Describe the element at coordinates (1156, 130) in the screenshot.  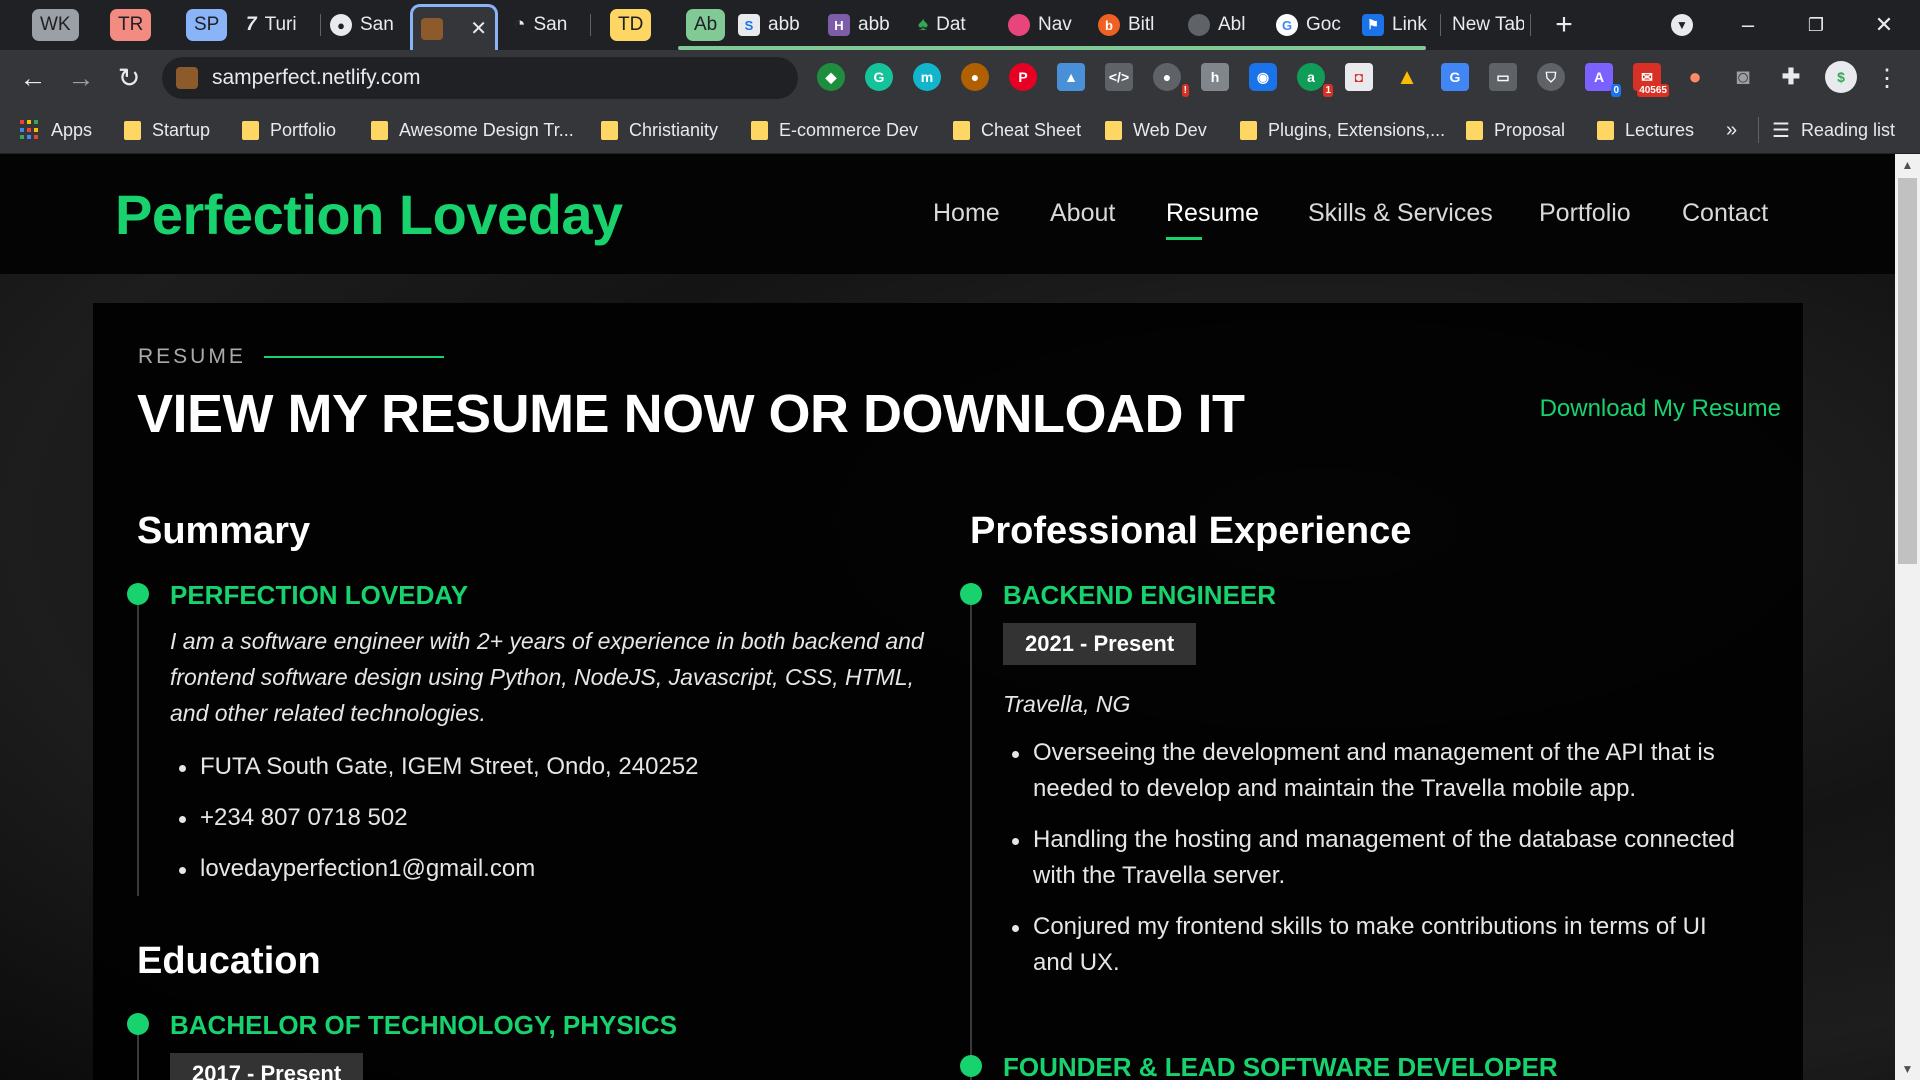
I see `bookmark-web-dev: Web Dev` at that location.